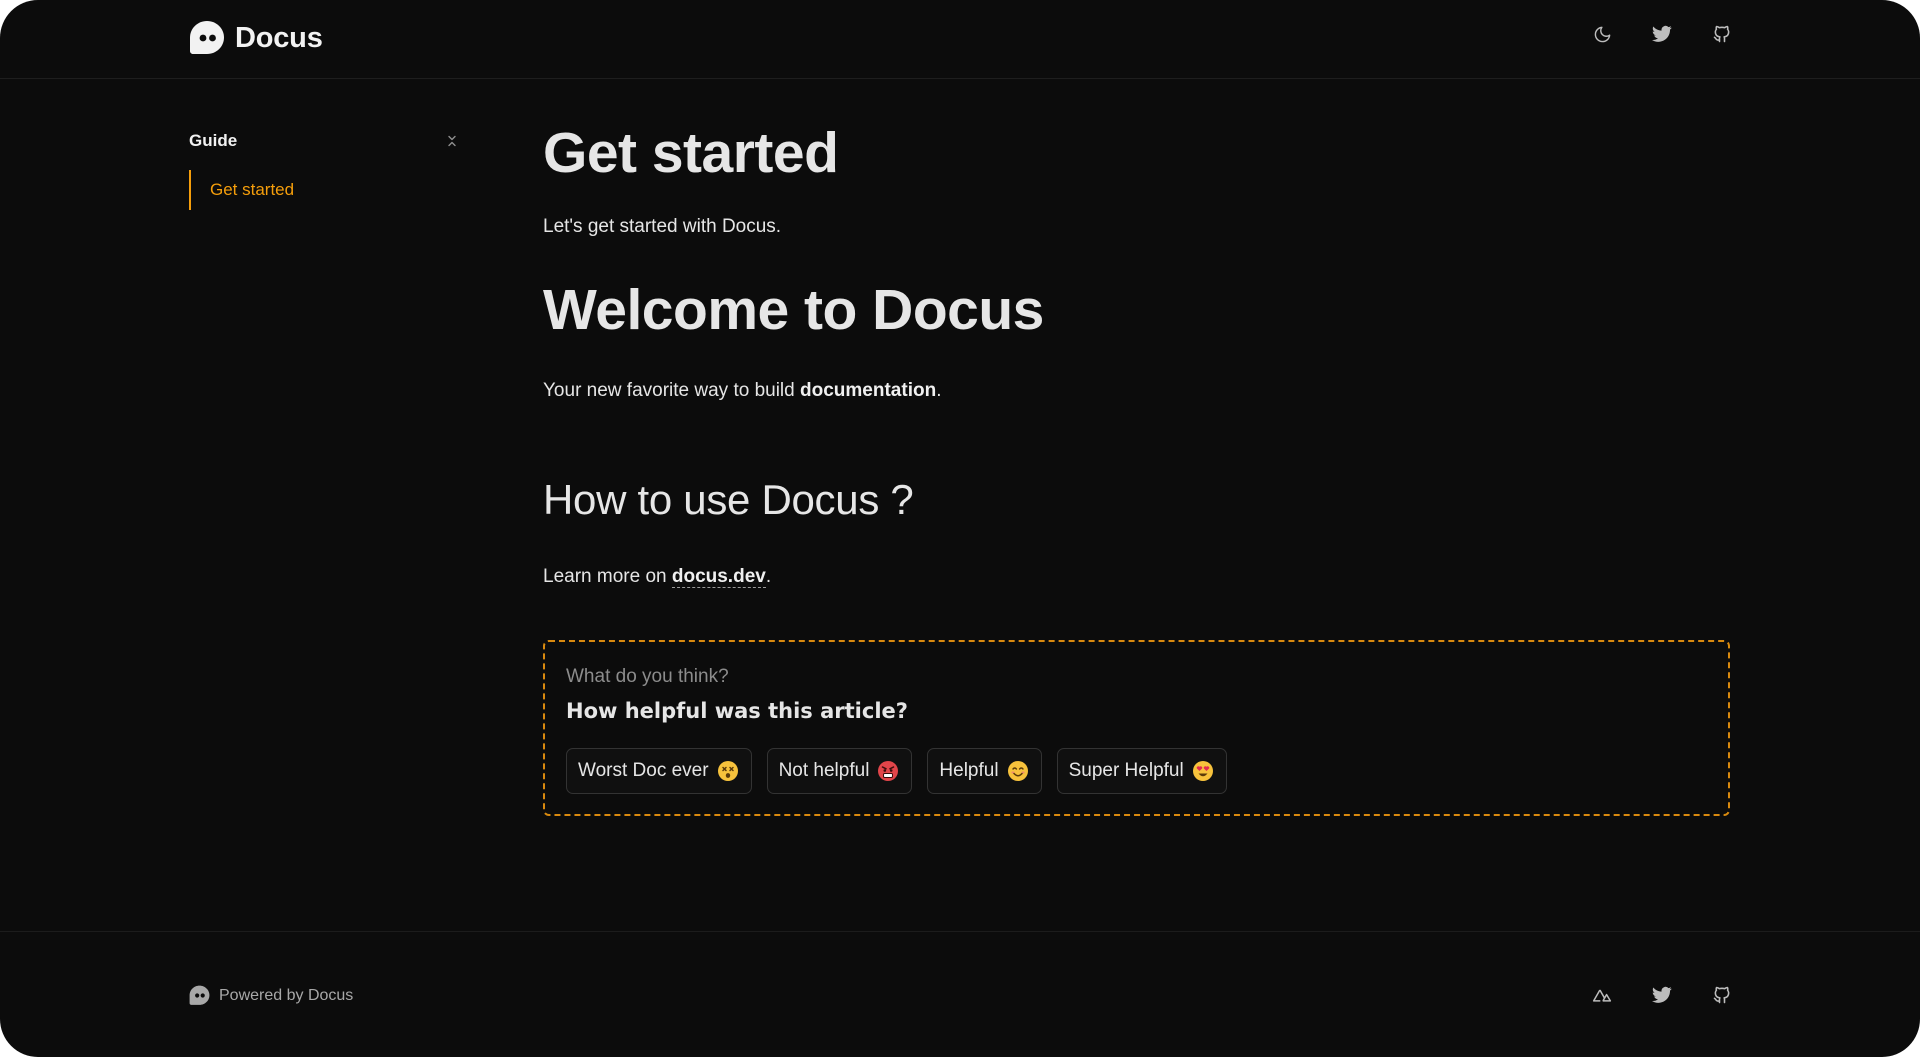 The width and height of the screenshot is (1920, 1057). Describe the element at coordinates (737, 711) in the screenshot. I see `feedback-title: How helpful was this article?` at that location.